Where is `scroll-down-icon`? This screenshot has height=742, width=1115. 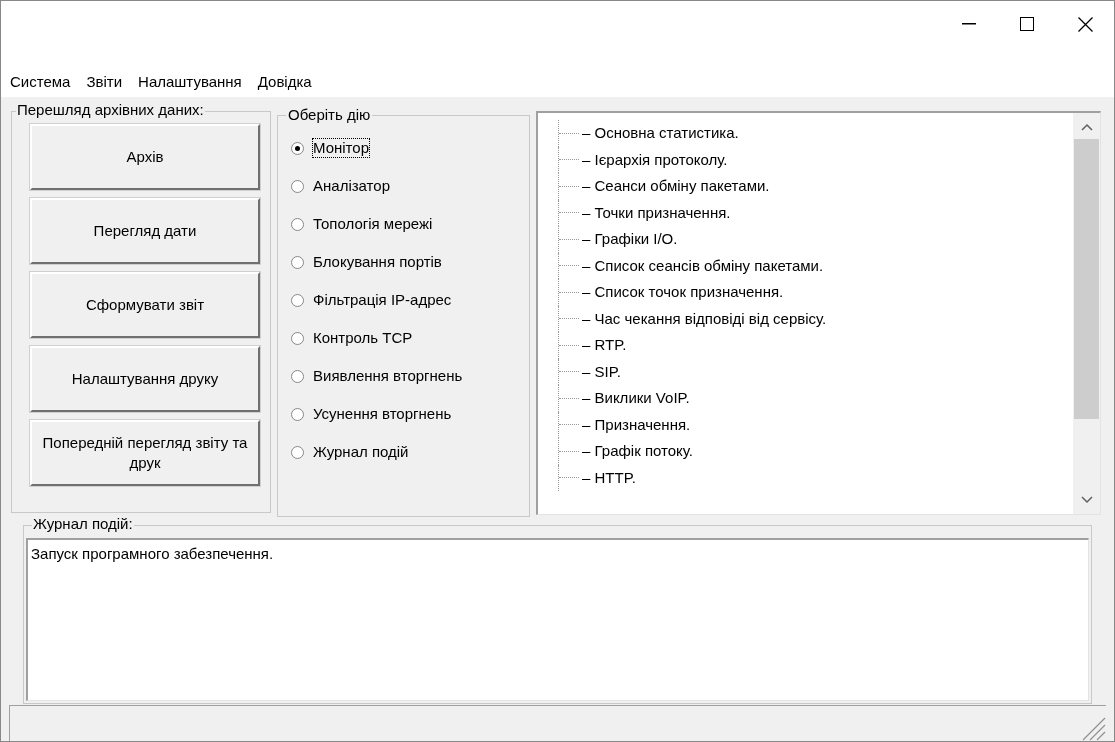
scroll-down-icon is located at coordinates (1086, 500).